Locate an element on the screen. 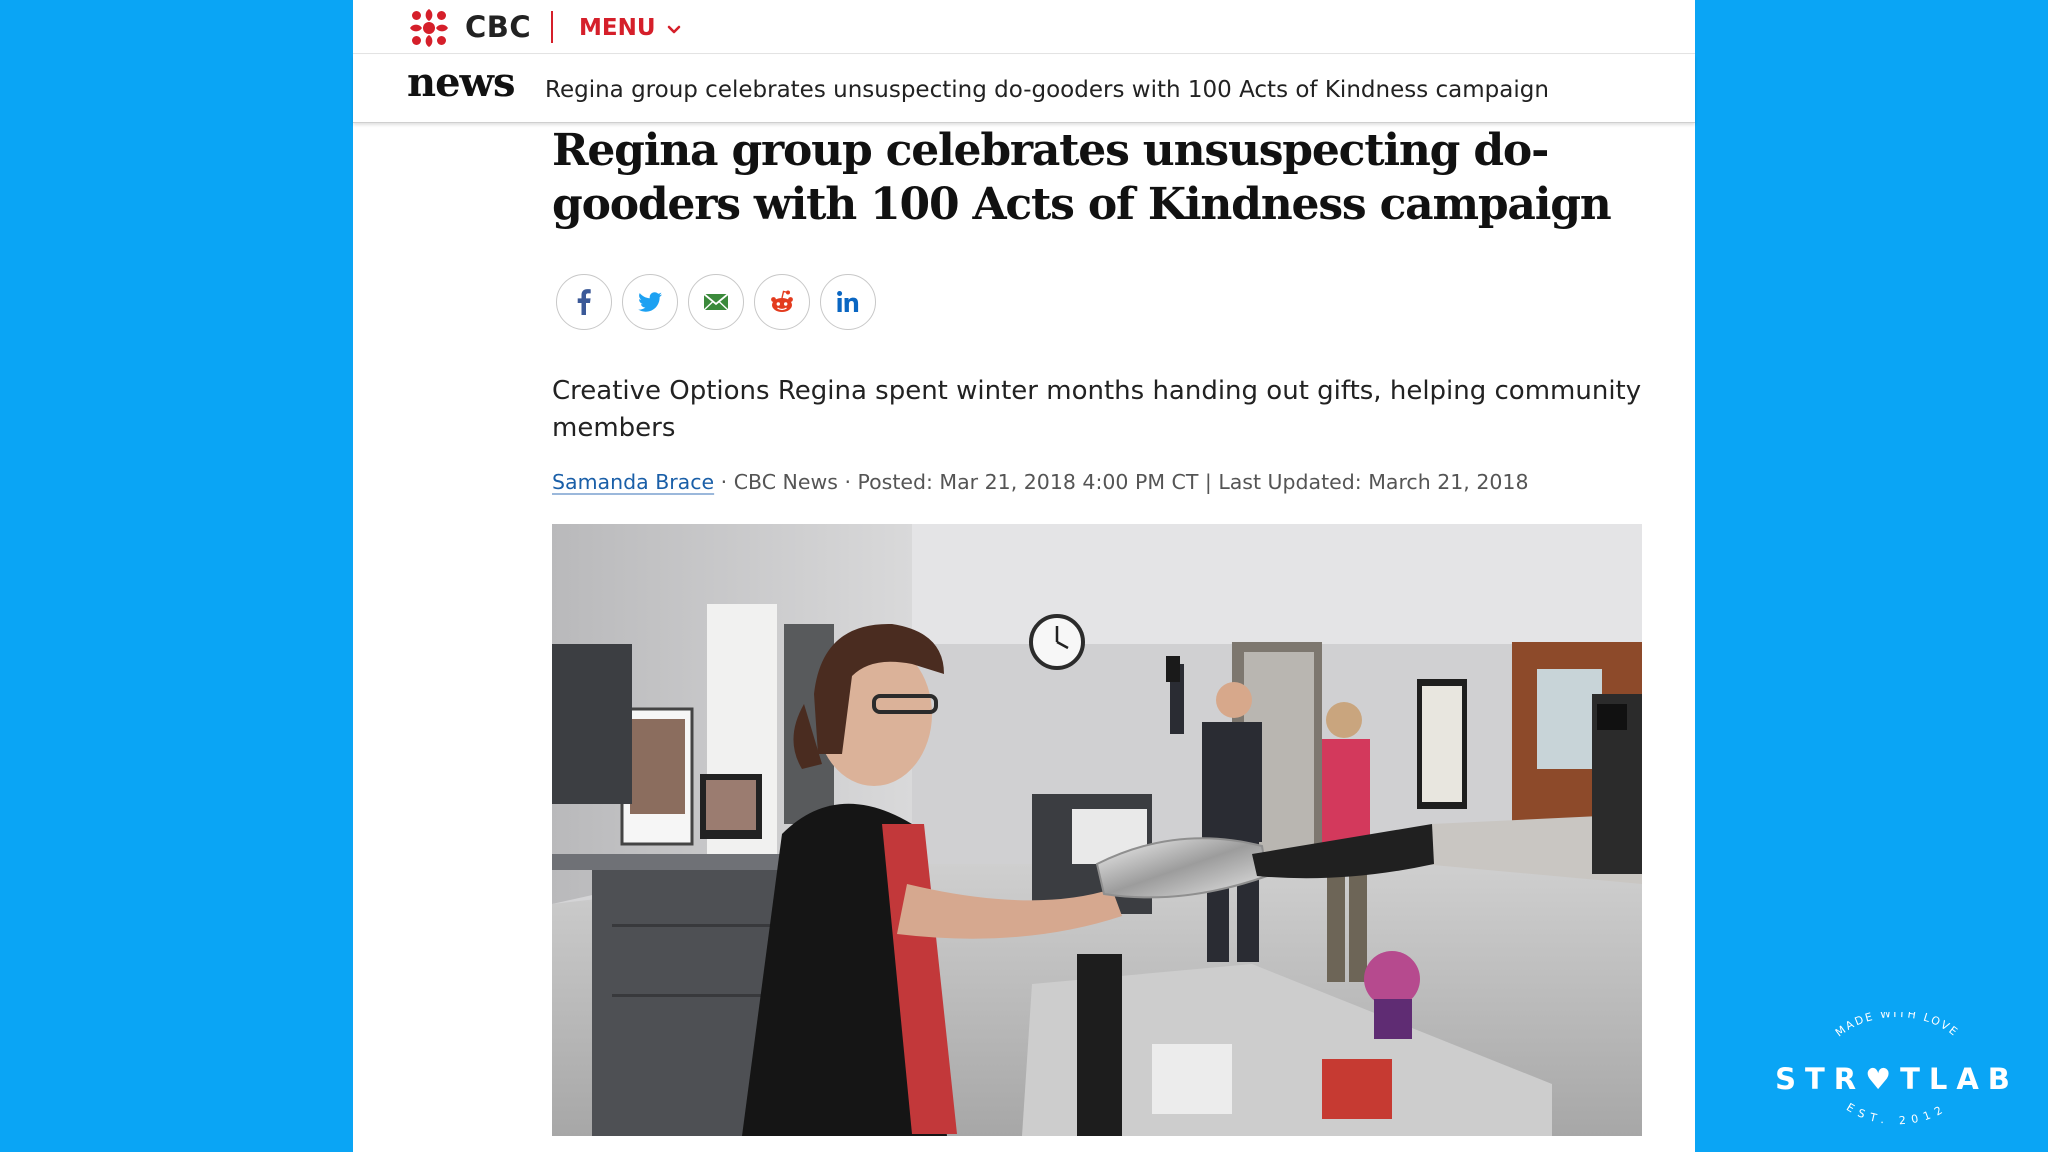 The height and width of the screenshot is (1152, 2048). watermark-word-right: TLAB is located at coordinates (1959, 1079).